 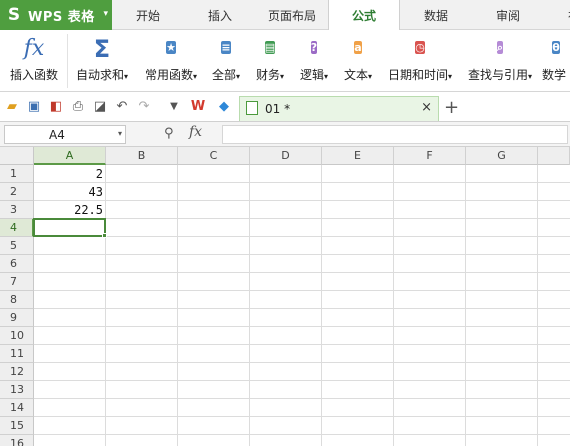 I want to click on tab-review: 审阅, so click(x=508, y=15).